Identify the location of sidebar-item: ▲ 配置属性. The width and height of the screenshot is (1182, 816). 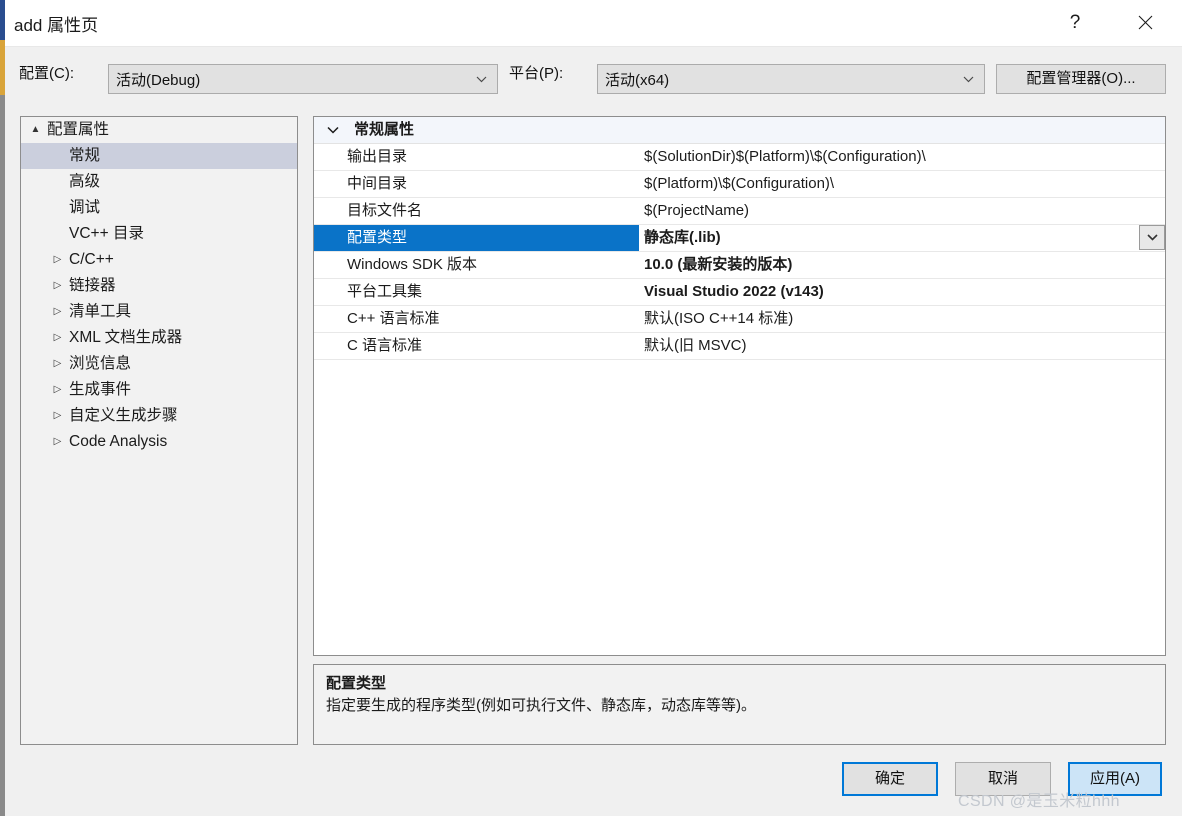
(159, 130).